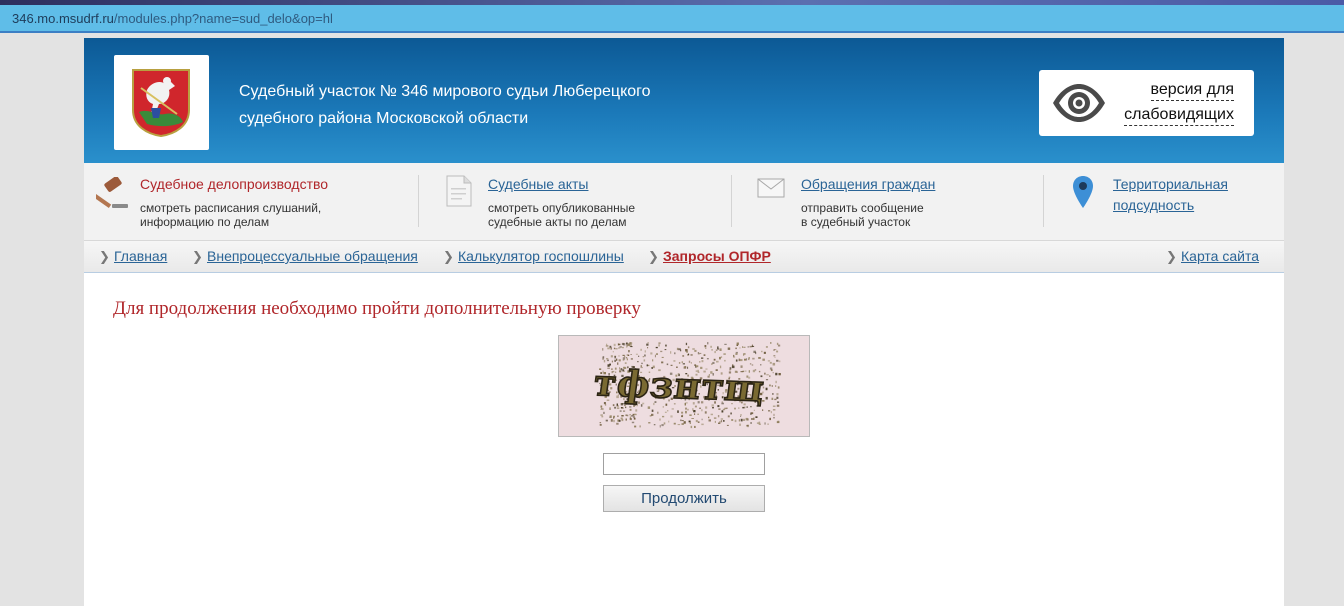 The height and width of the screenshot is (606, 1344). I want to click on envelope-icon, so click(771, 188).